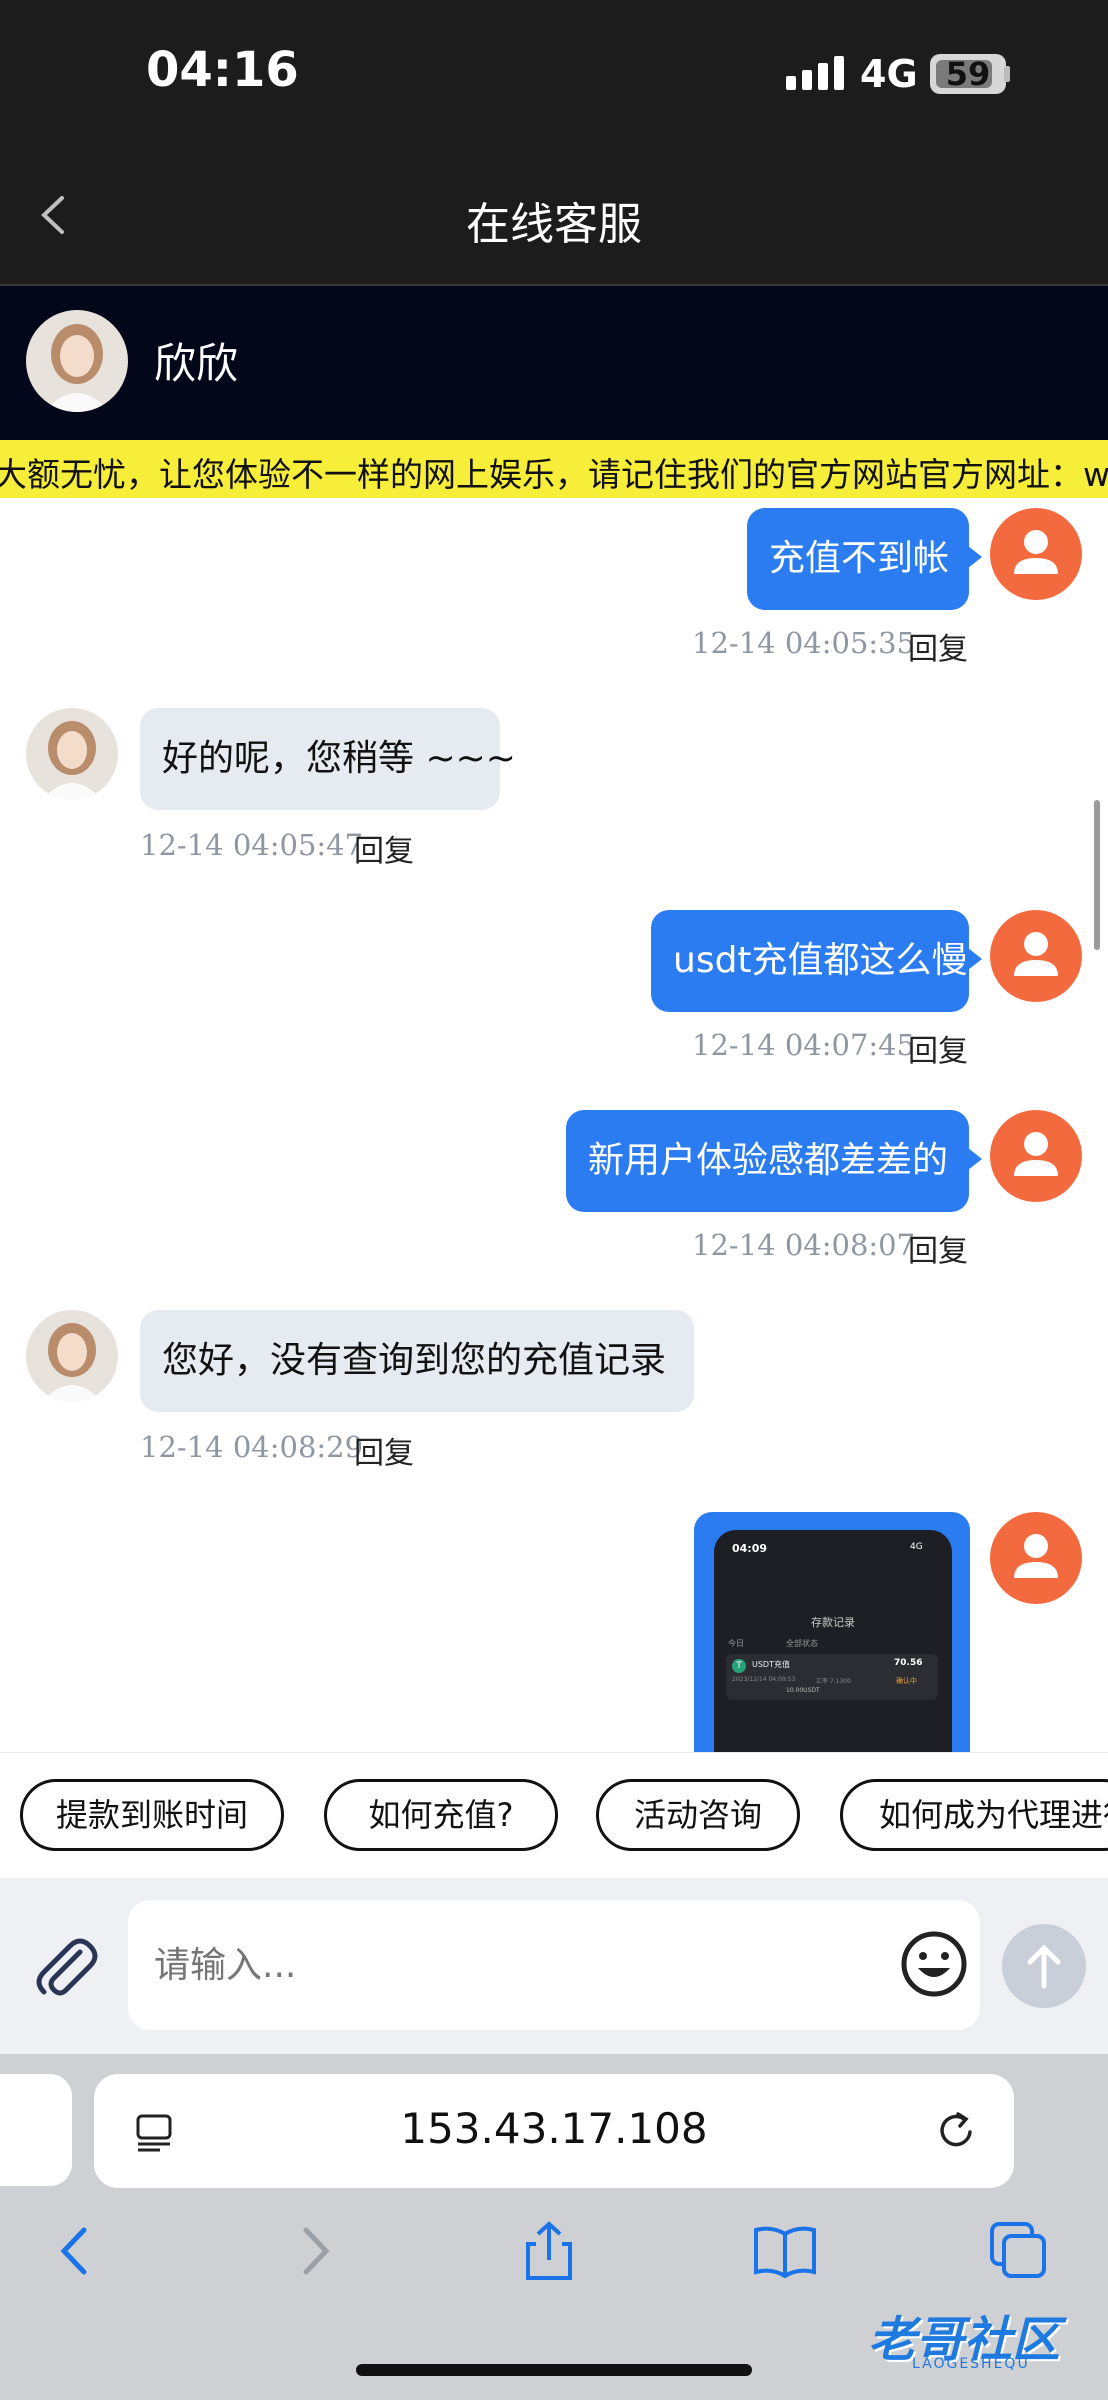  I want to click on quick-replies-bar: 提款到账时间 如何充值? 活动咨询 如何成为代理进行, so click(554, 1814).